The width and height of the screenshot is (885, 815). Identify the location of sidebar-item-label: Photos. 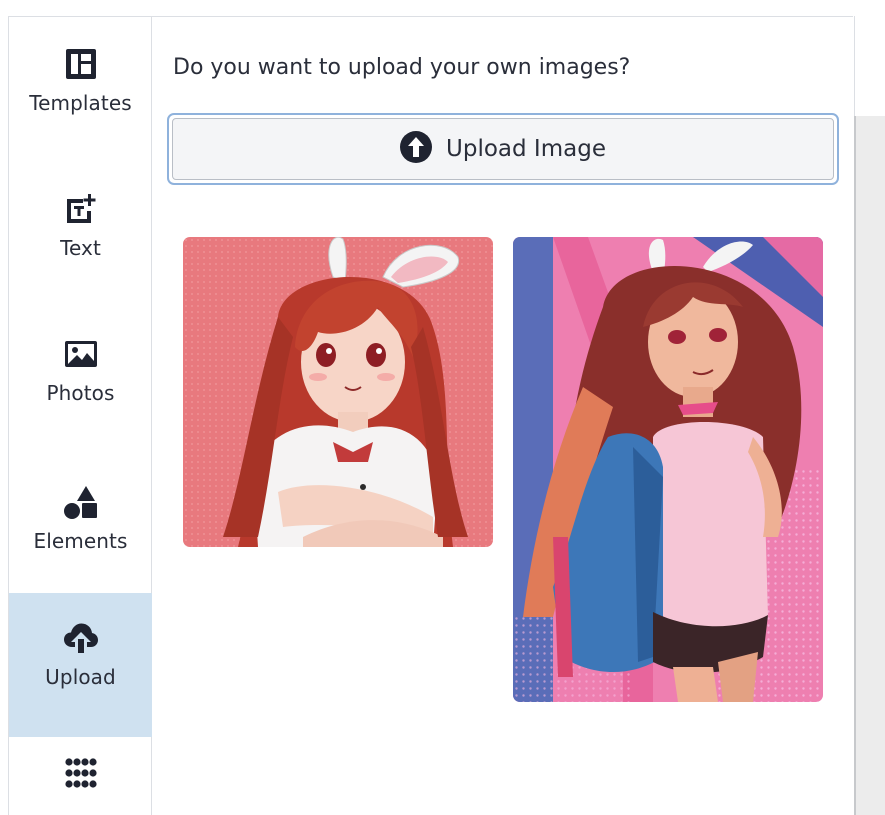
(80, 393).